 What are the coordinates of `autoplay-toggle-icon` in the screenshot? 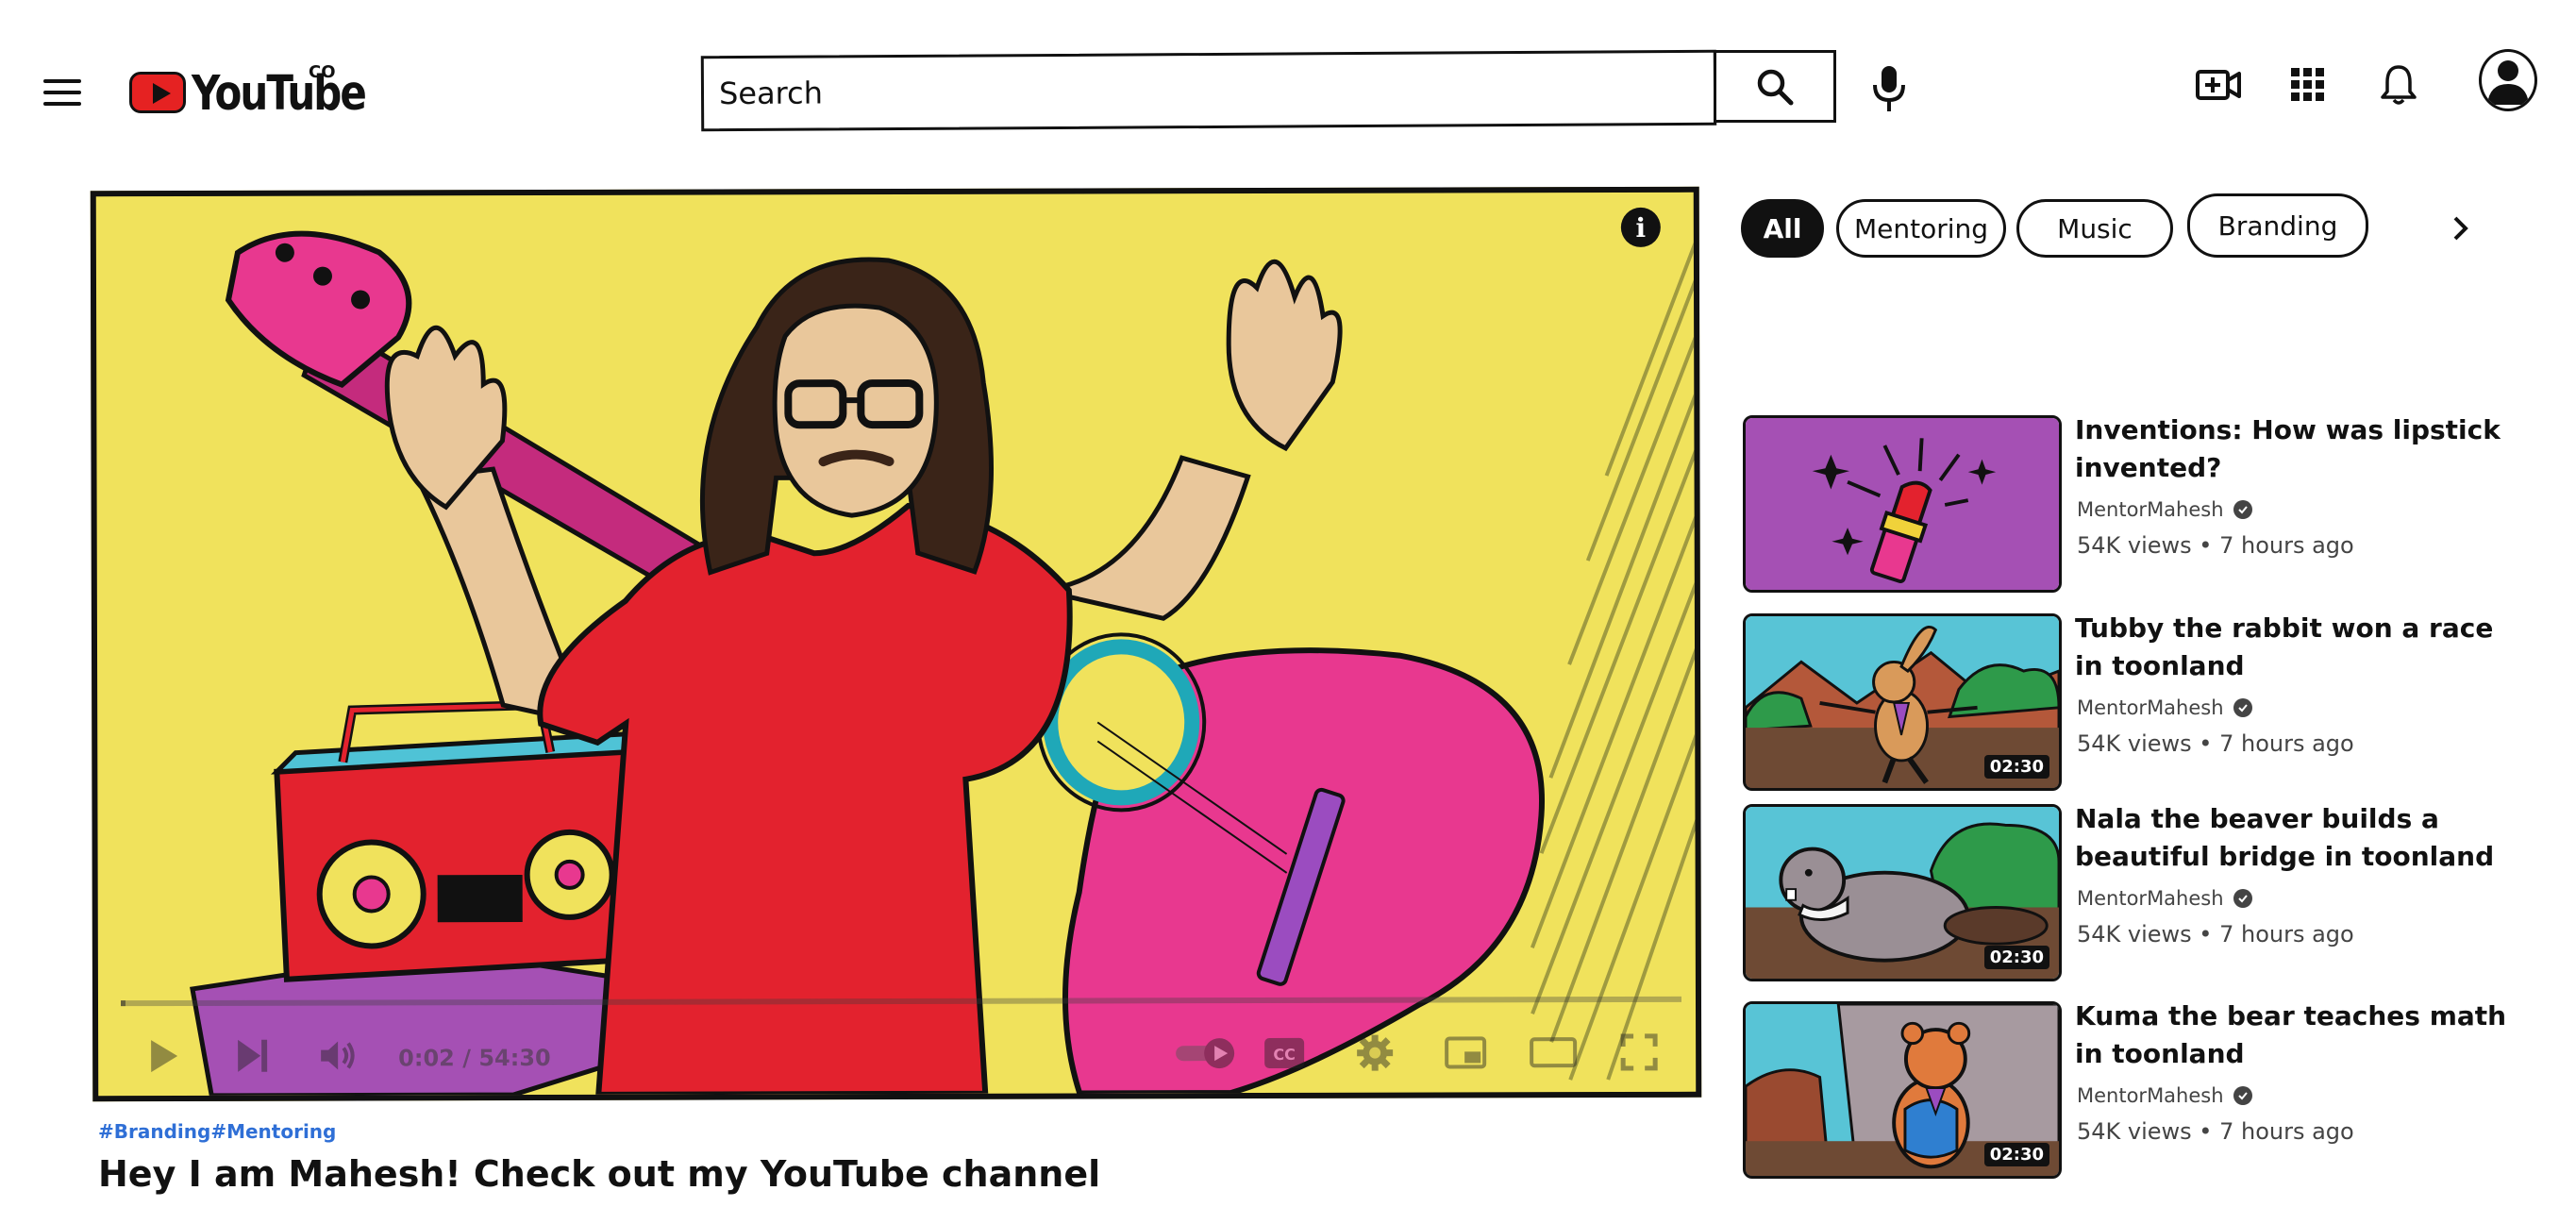 It's located at (1205, 1053).